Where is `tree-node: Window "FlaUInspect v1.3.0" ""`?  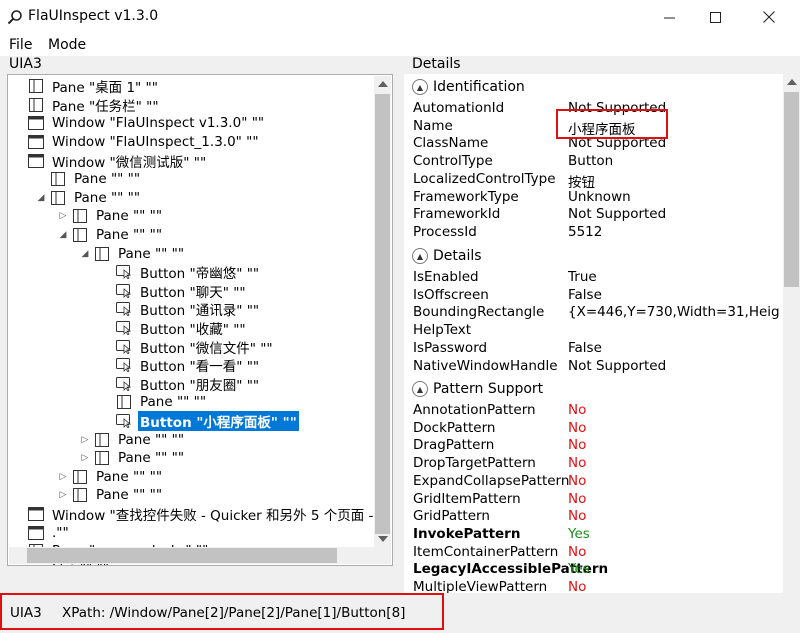 tree-node: Window "FlaUInspect v1.3.0" "" is located at coordinates (139, 123).